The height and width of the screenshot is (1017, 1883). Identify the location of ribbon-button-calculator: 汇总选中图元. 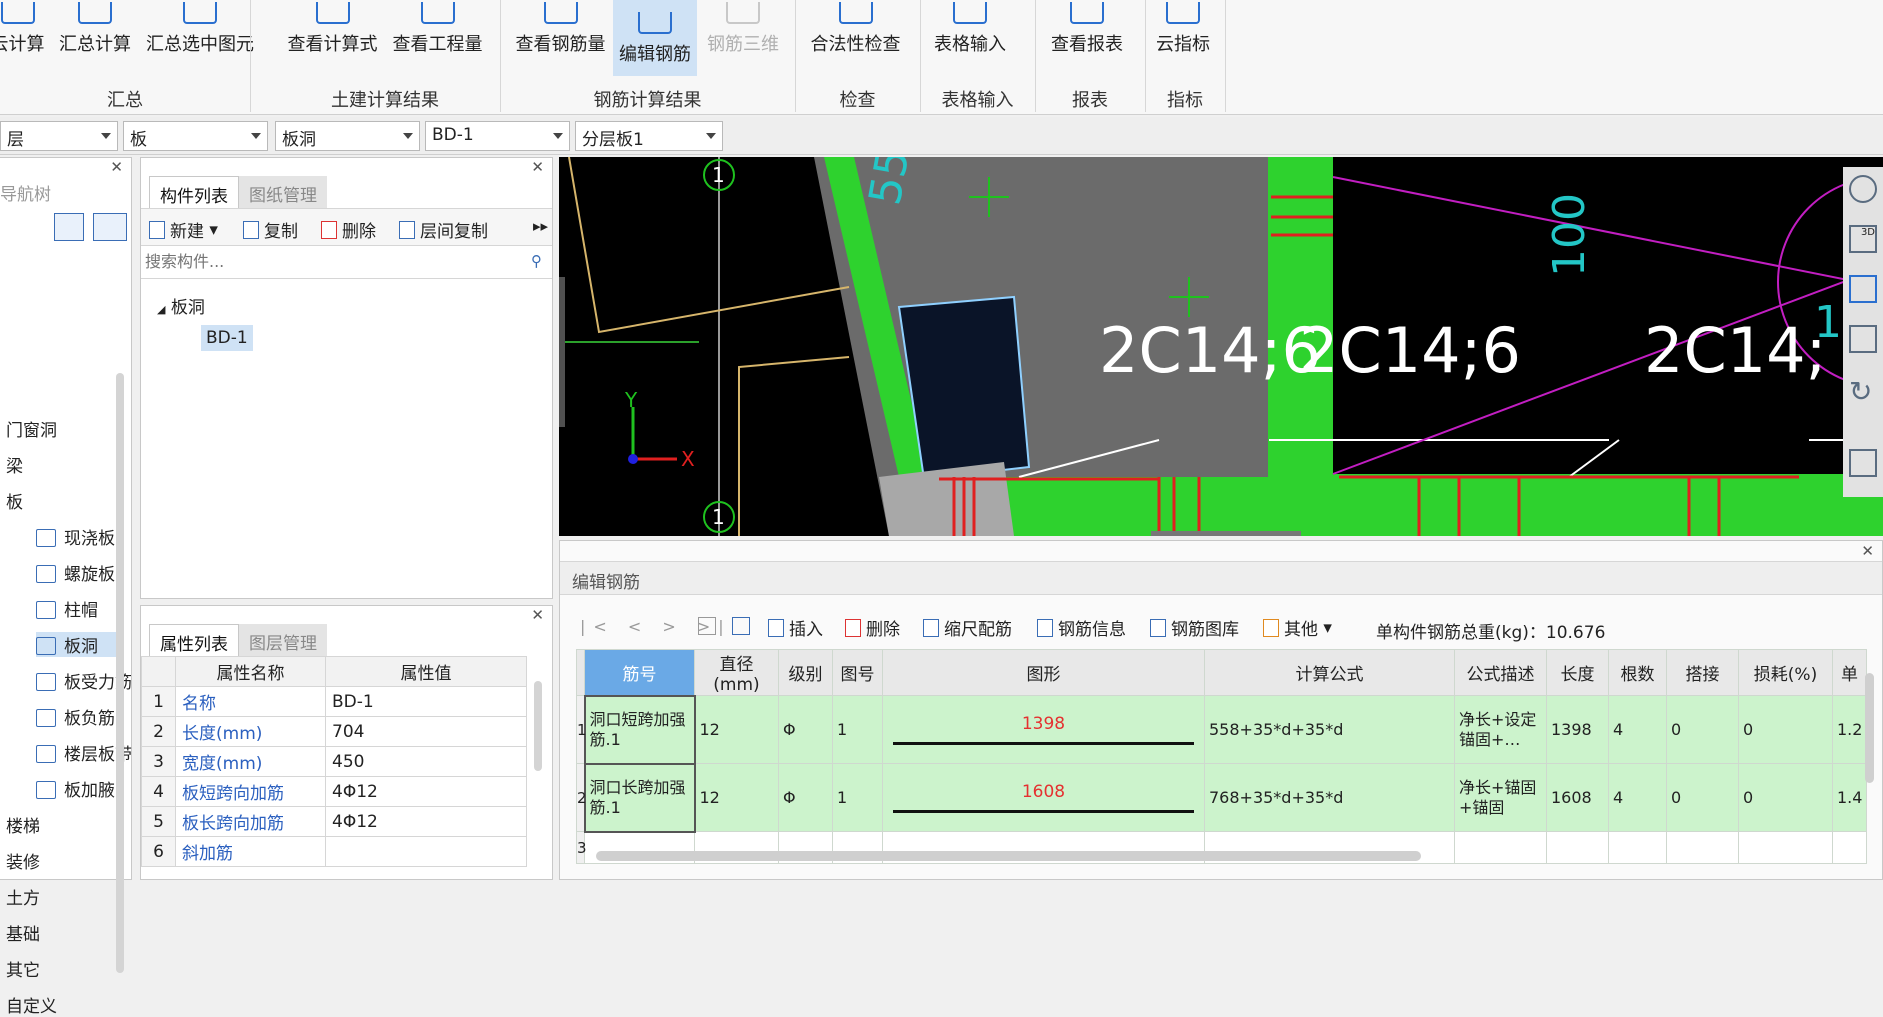
(200, 33).